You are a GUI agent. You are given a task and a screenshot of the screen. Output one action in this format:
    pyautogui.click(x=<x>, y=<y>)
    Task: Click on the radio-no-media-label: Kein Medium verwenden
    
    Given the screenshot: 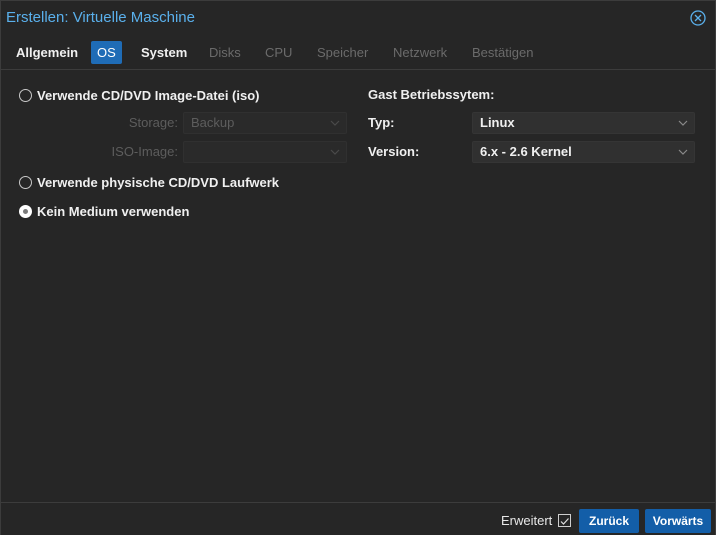 What is the action you would take?
    pyautogui.click(x=113, y=211)
    